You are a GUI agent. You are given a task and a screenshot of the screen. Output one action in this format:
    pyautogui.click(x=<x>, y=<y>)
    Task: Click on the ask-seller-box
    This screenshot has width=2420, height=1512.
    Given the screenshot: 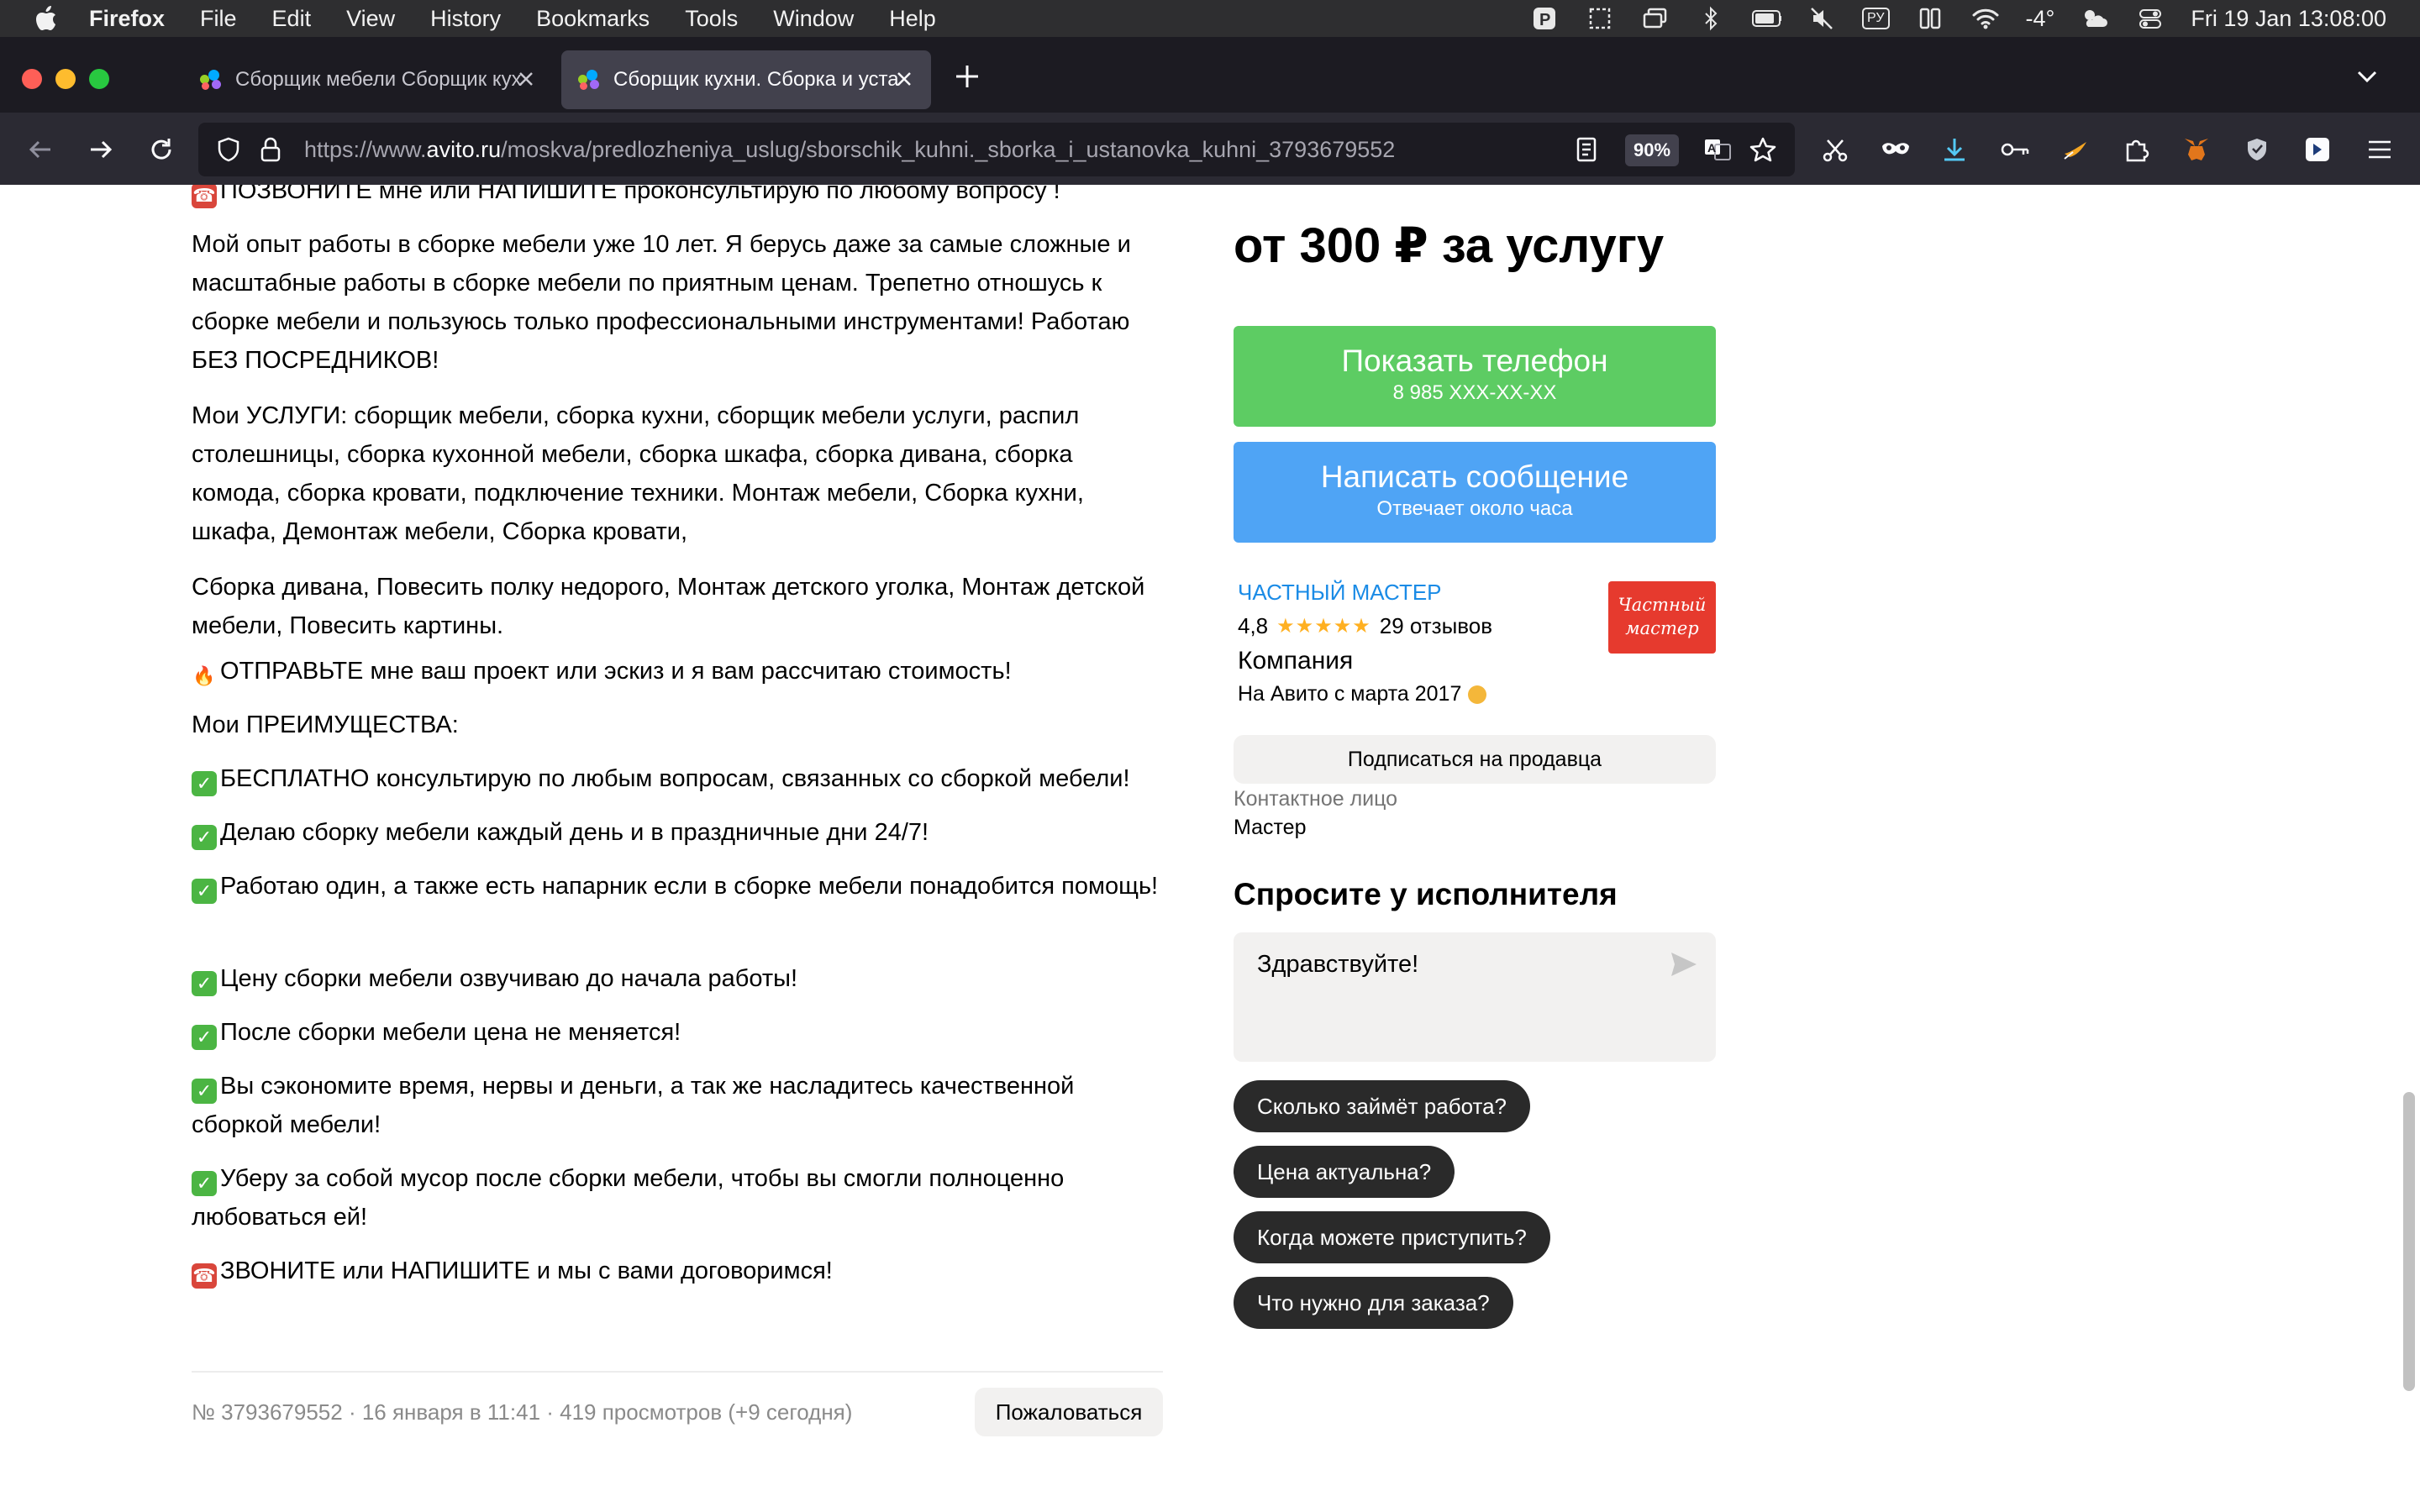 What is the action you would take?
    pyautogui.click(x=1475, y=997)
    